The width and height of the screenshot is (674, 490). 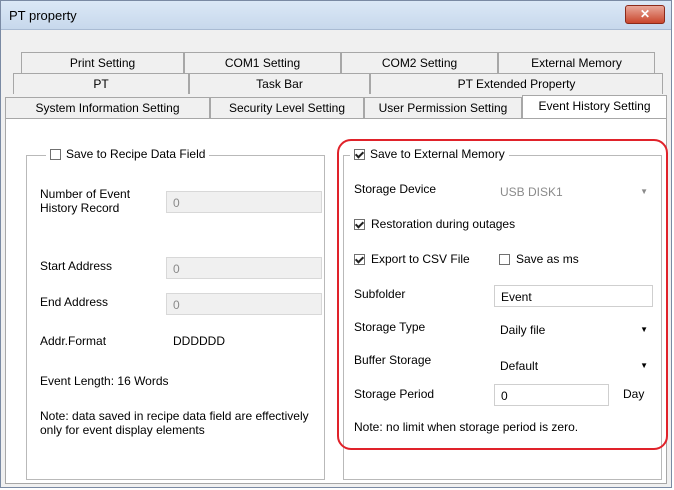 I want to click on storage-type-select: Daily file ▼, so click(x=574, y=330).